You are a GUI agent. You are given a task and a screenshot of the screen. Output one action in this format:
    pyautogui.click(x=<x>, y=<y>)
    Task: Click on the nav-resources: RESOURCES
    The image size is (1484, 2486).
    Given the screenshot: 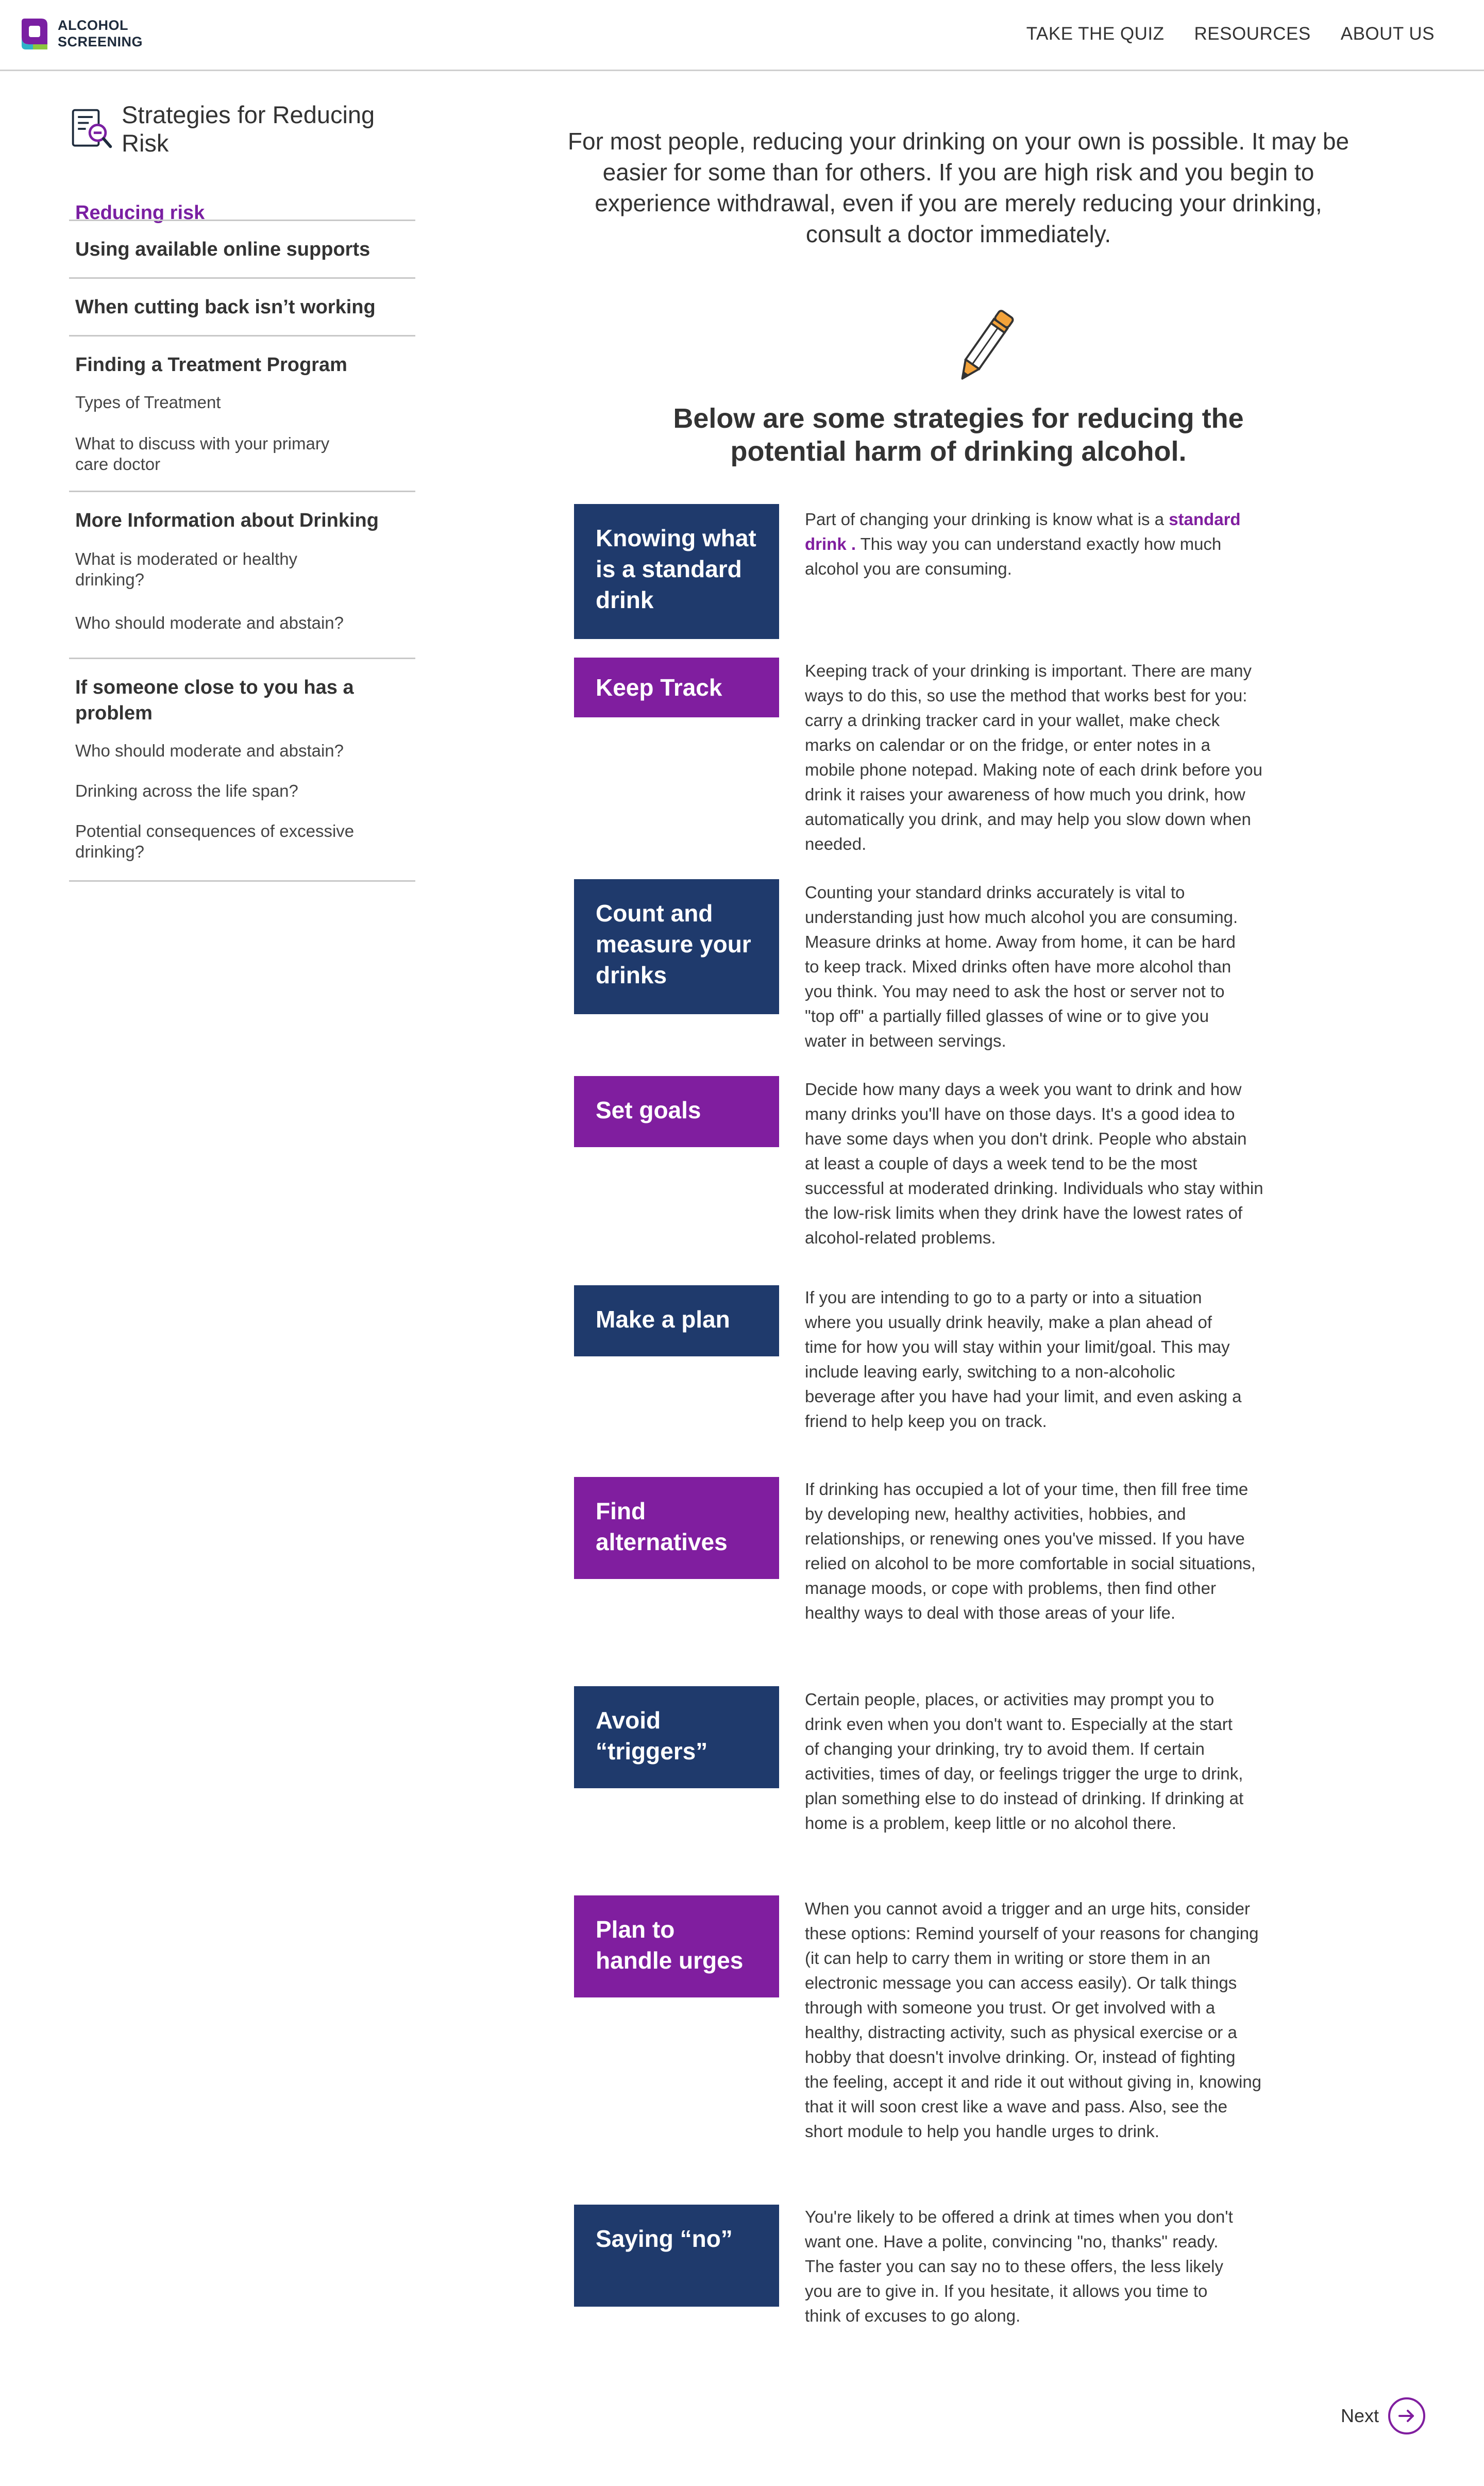 What is the action you would take?
    pyautogui.click(x=1252, y=34)
    